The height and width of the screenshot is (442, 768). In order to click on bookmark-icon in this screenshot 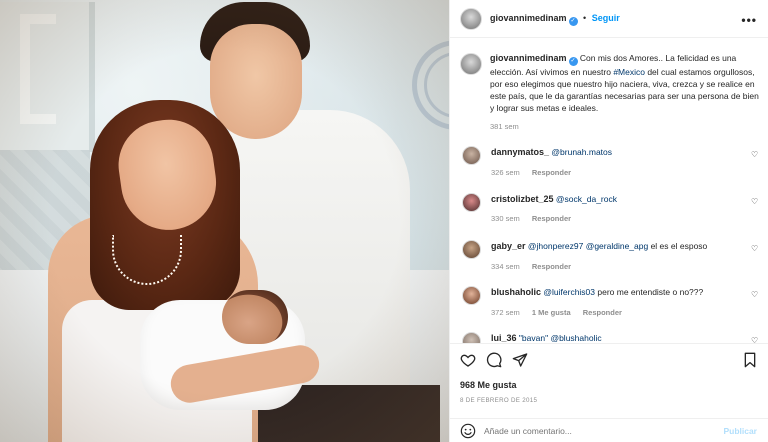, I will do `click(750, 360)`.